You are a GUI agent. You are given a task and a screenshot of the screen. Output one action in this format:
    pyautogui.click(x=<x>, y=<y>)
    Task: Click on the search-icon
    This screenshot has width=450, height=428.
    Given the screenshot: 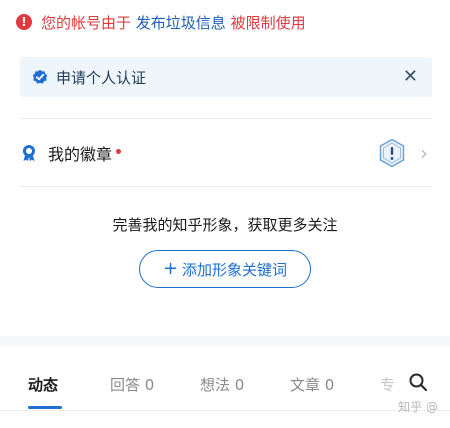 What is the action you would take?
    pyautogui.click(x=418, y=382)
    